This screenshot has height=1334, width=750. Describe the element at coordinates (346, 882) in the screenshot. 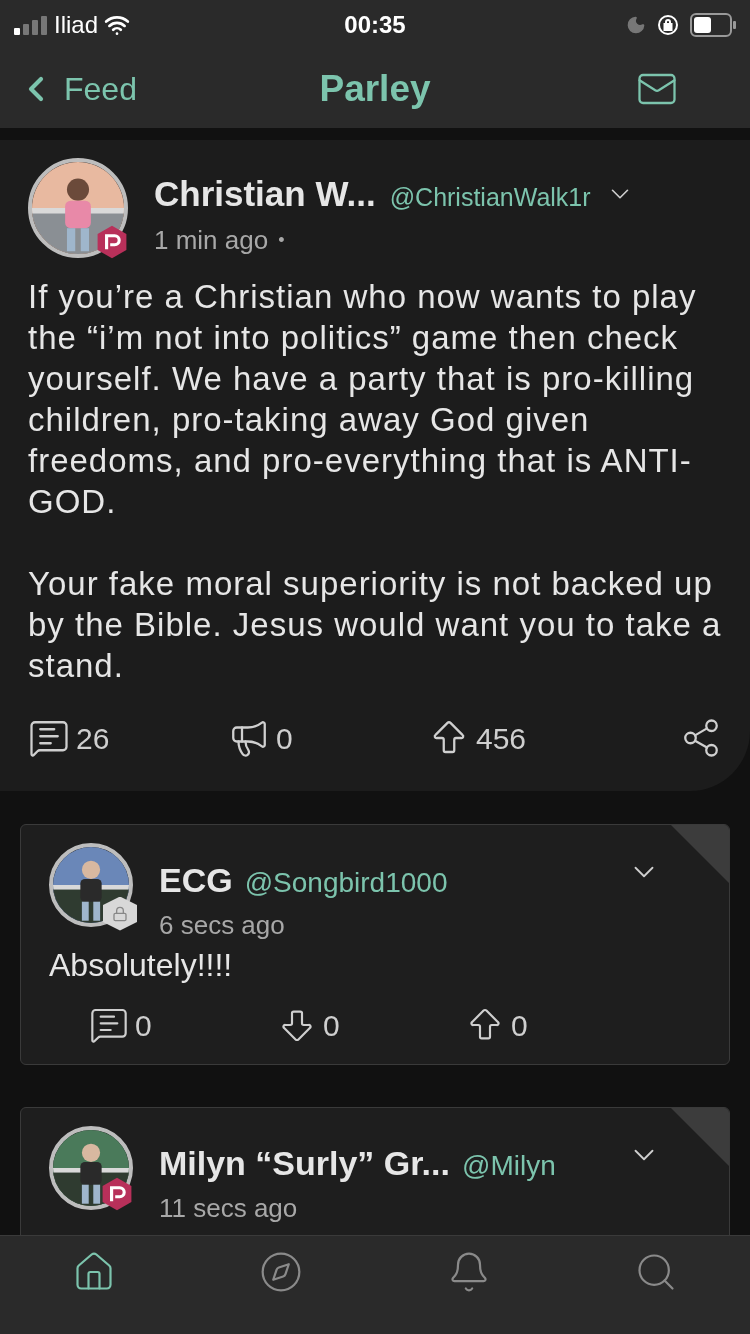

I see `author-handle: @Songbird1000` at that location.